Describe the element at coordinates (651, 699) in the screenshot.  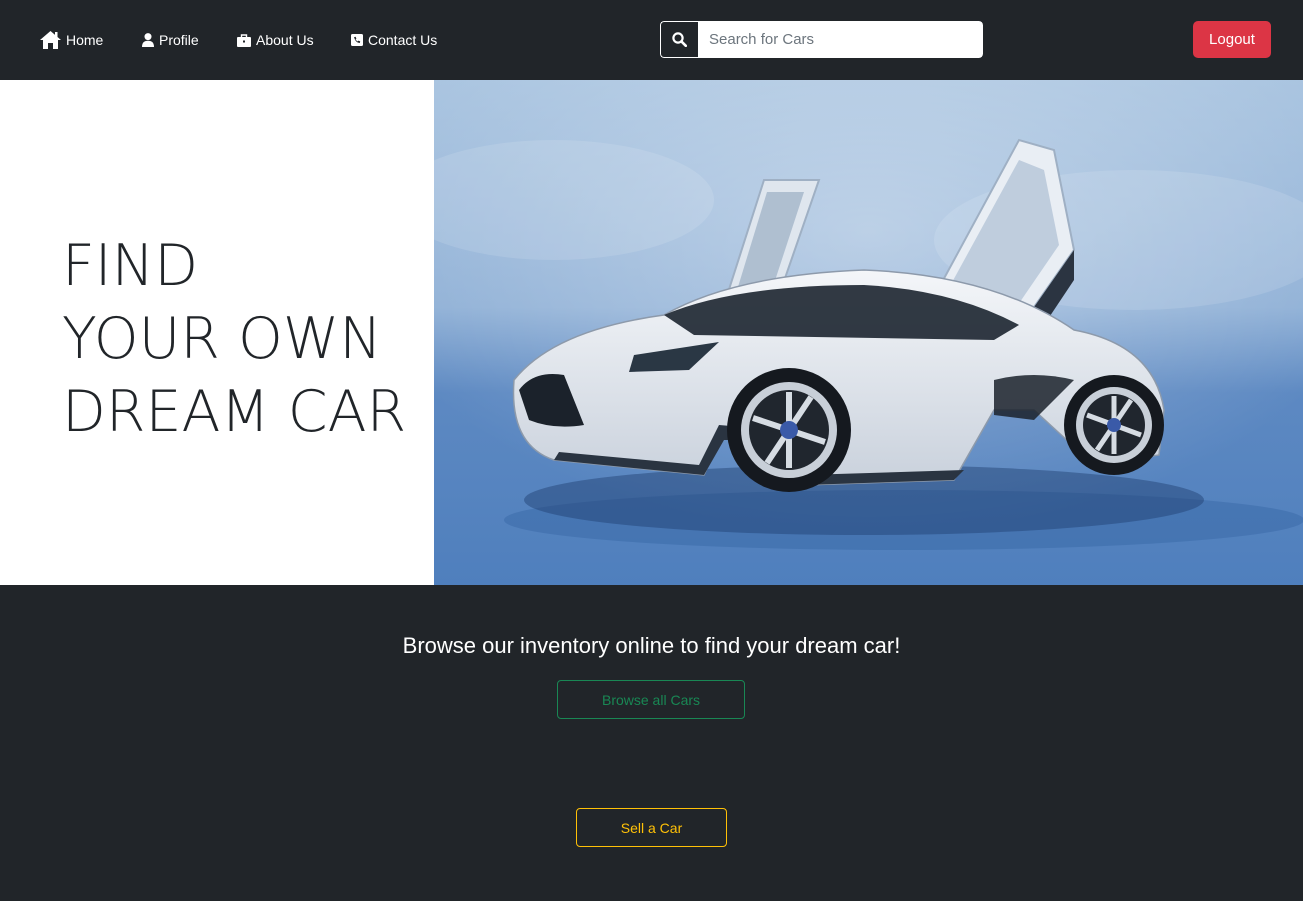
I see `browse-all-cars-button: Browse all Cars` at that location.